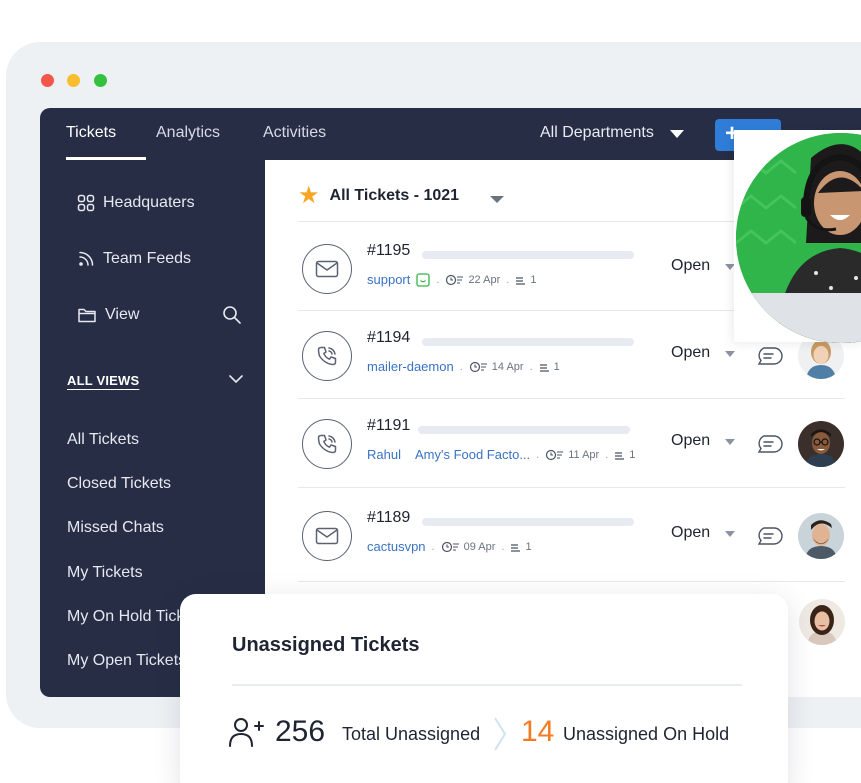  I want to click on minimize-window-dot, so click(73, 80).